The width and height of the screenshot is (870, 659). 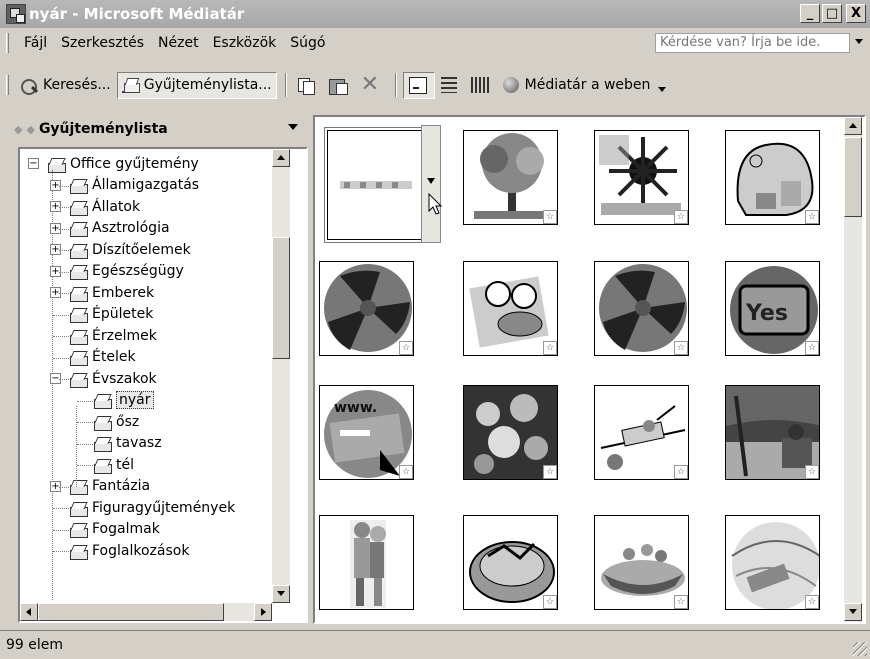 What do you see at coordinates (33, 163) in the screenshot?
I see `collapse-icon: −` at bounding box center [33, 163].